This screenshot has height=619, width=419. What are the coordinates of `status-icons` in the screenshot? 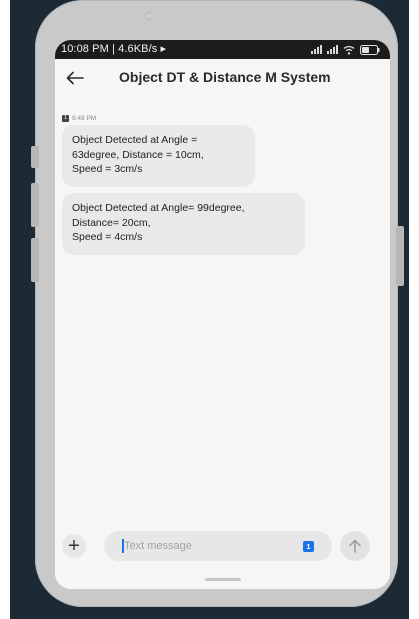 It's located at (345, 49).